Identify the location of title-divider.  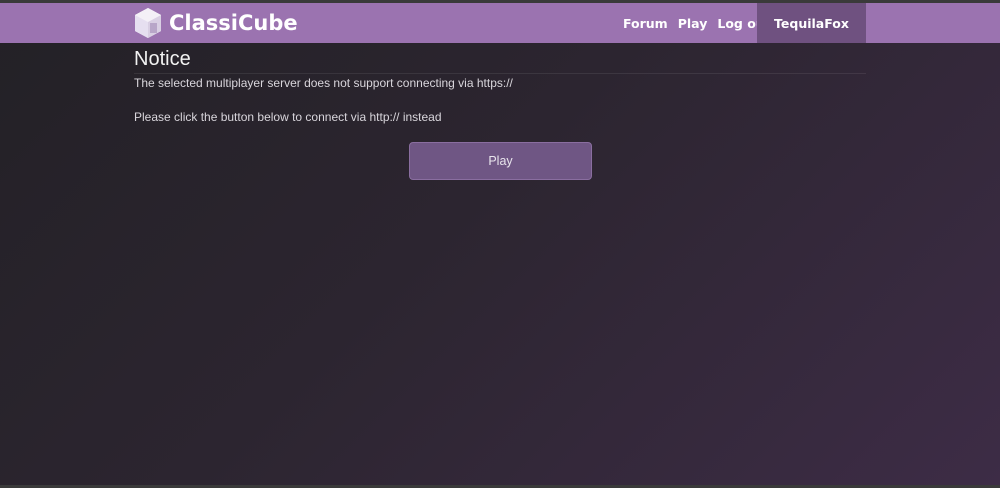
(500, 73).